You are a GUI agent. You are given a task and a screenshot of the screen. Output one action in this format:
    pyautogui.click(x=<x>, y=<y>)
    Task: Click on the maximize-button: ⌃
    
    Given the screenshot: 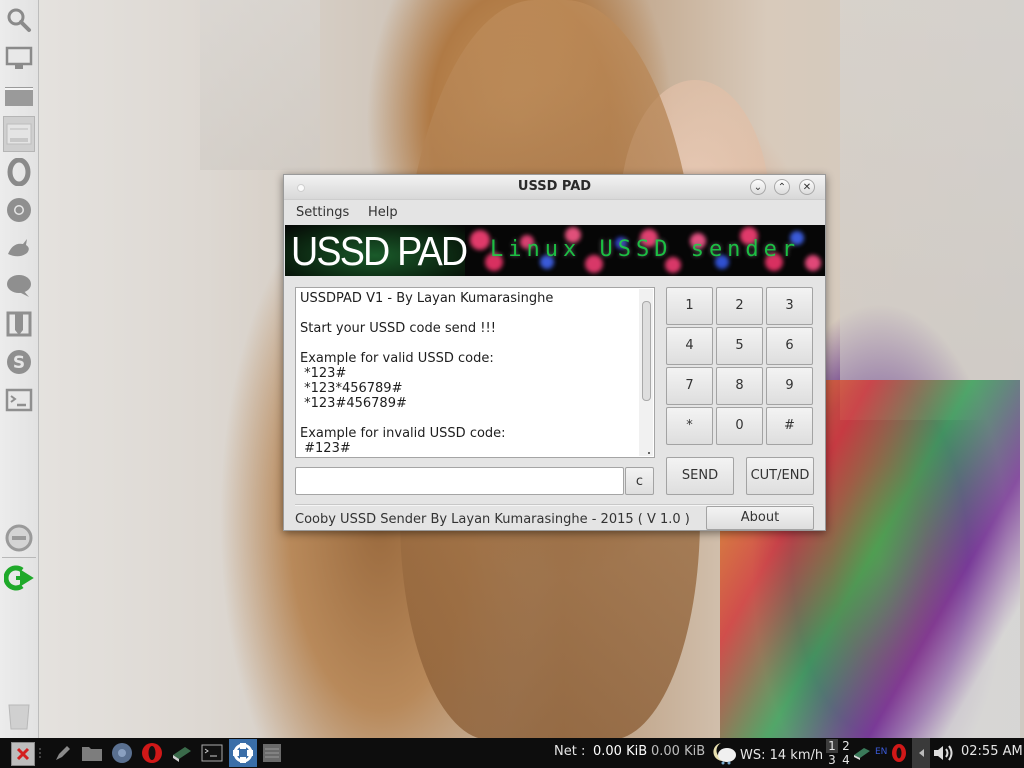 What is the action you would take?
    pyautogui.click(x=782, y=187)
    